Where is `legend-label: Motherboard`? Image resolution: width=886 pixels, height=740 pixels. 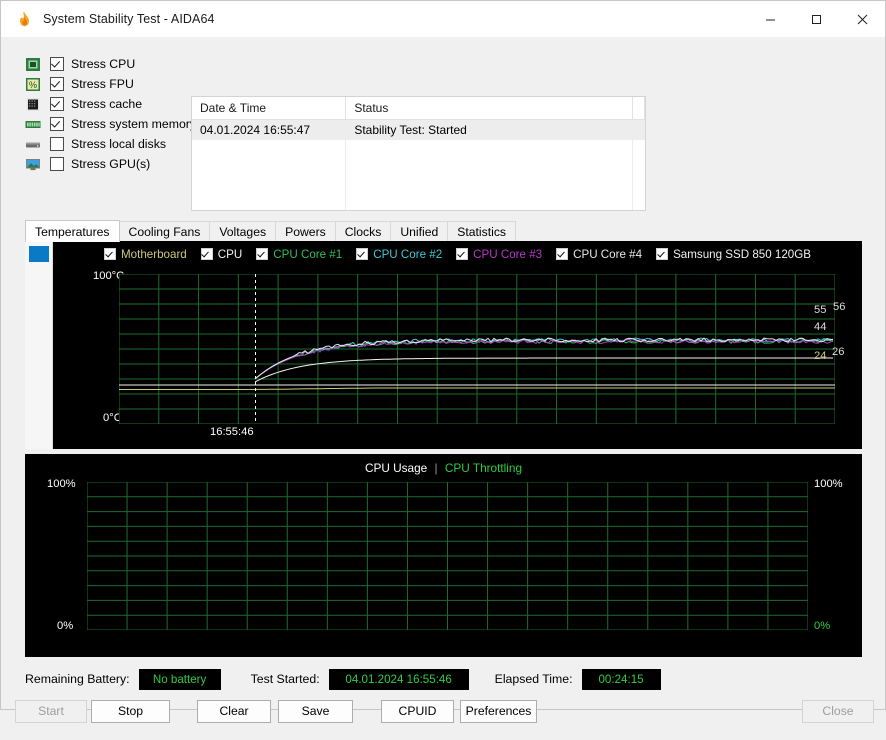
legend-label: Motherboard is located at coordinates (154, 254).